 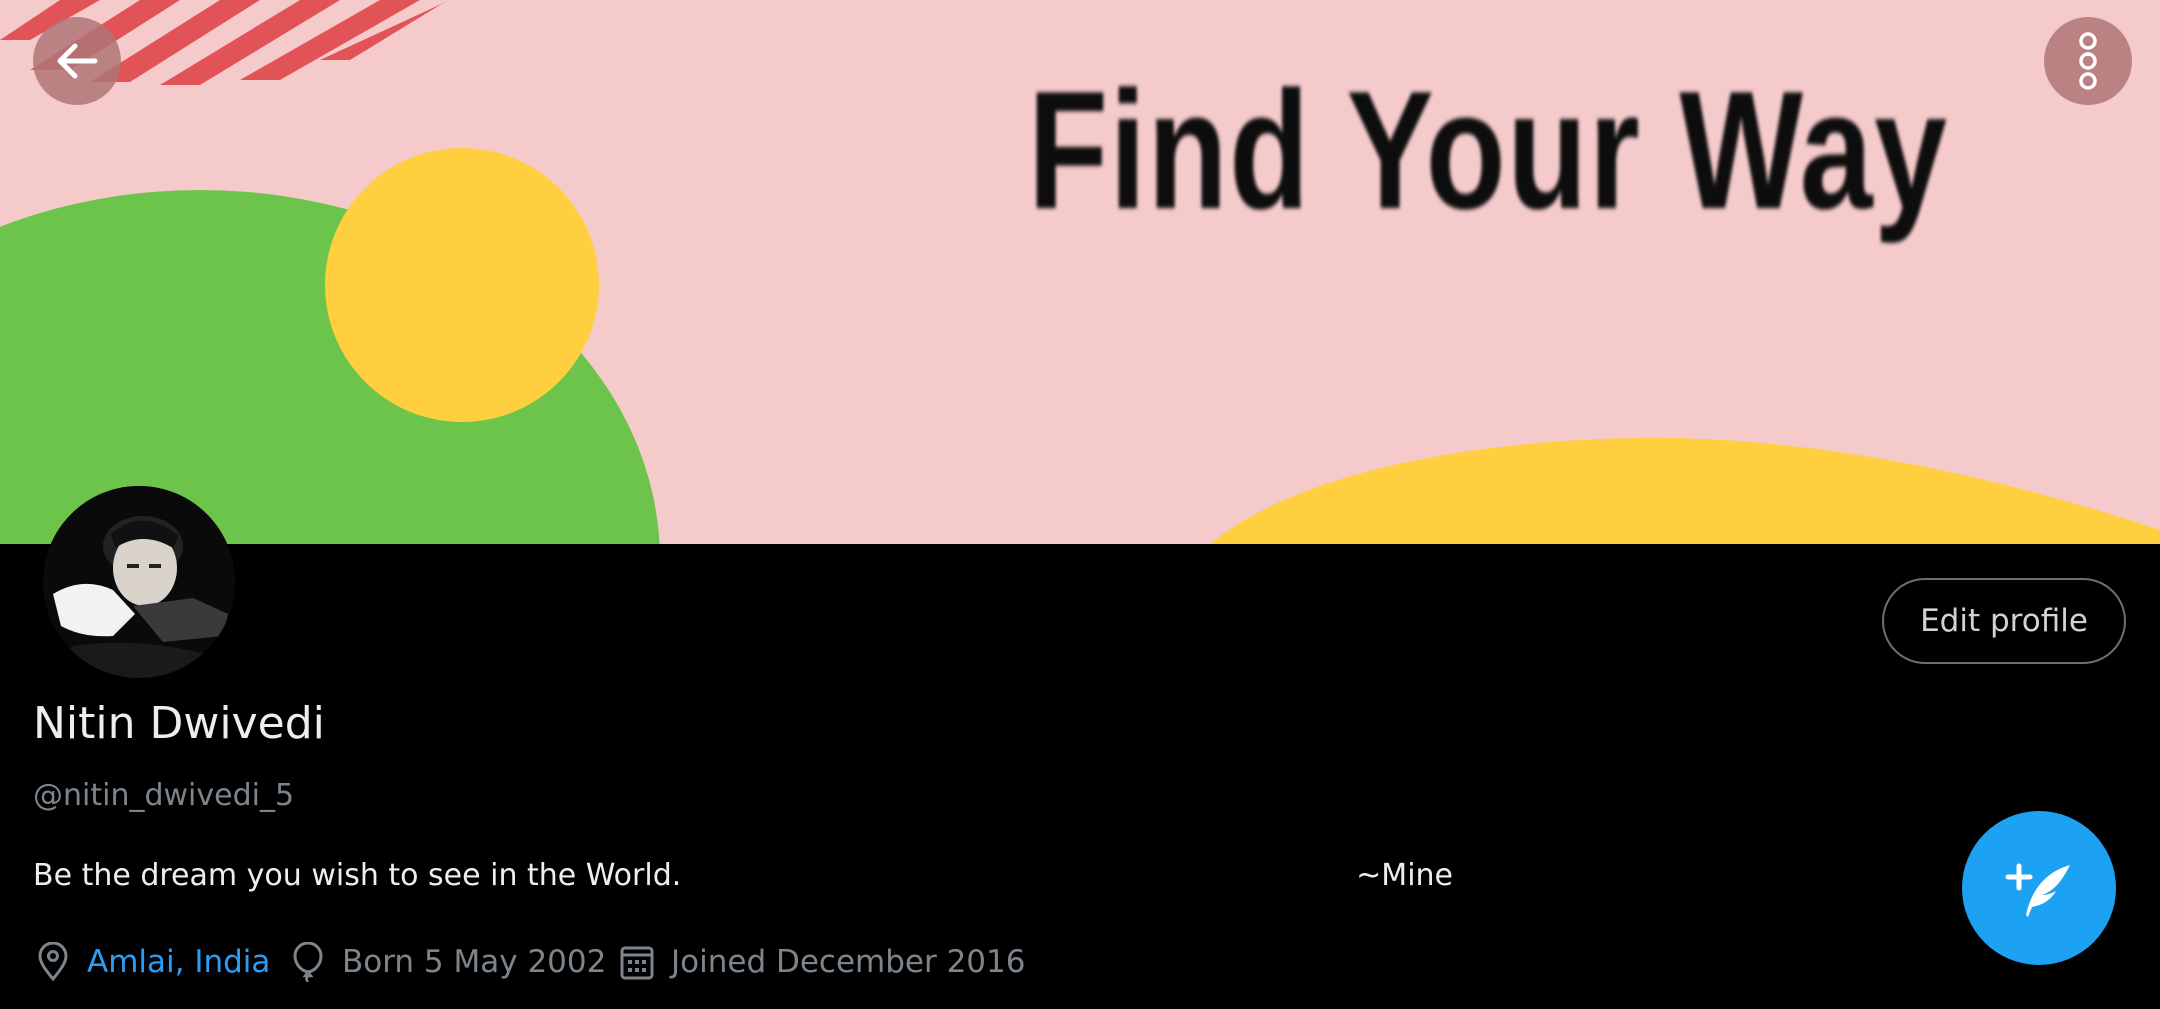 What do you see at coordinates (164, 795) in the screenshot?
I see `profile-handle: @nitin_dwivedi_5` at bounding box center [164, 795].